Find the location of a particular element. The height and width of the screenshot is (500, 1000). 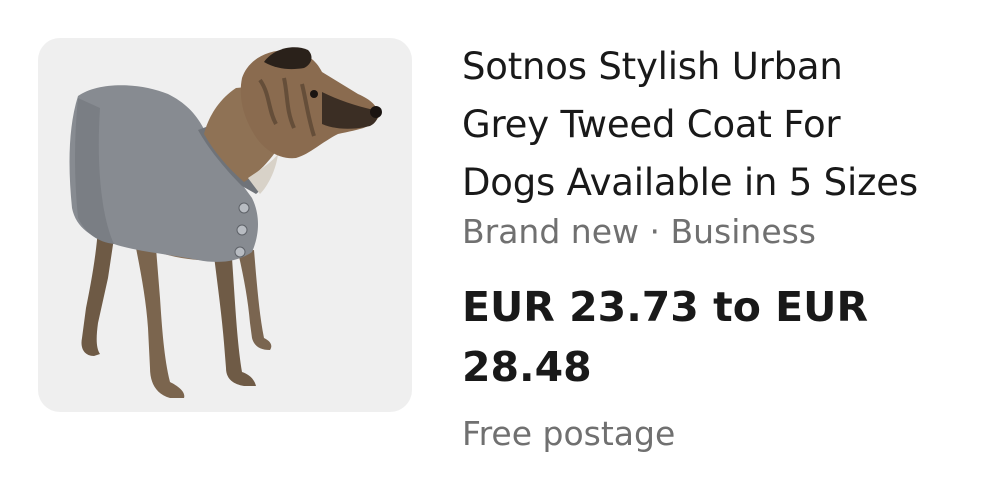

listing-meta: Brand new · Business is located at coordinates (722, 232).